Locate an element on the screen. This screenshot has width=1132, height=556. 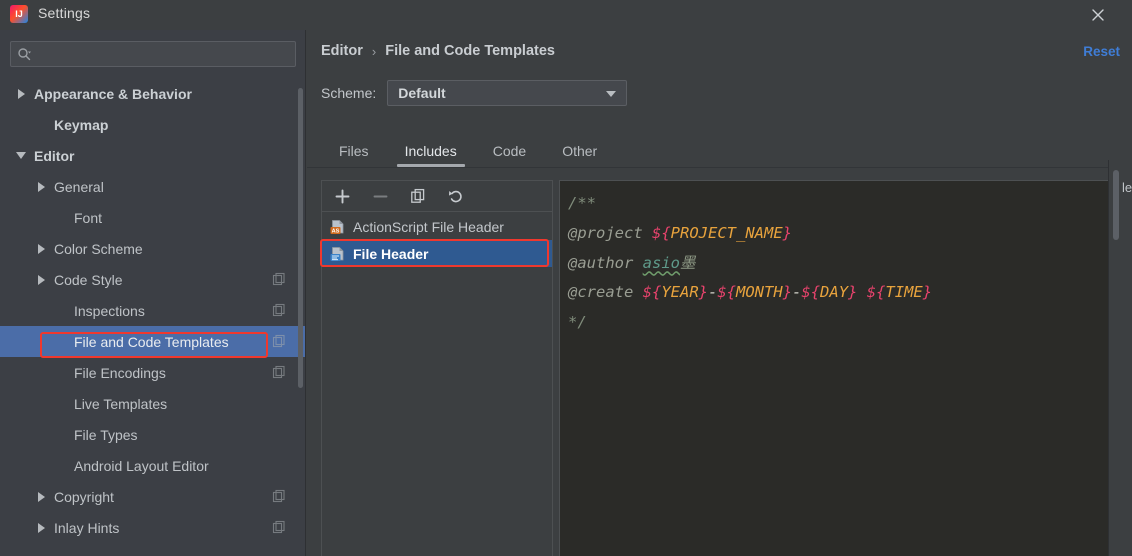
tab-files: Files is located at coordinates (354, 151).